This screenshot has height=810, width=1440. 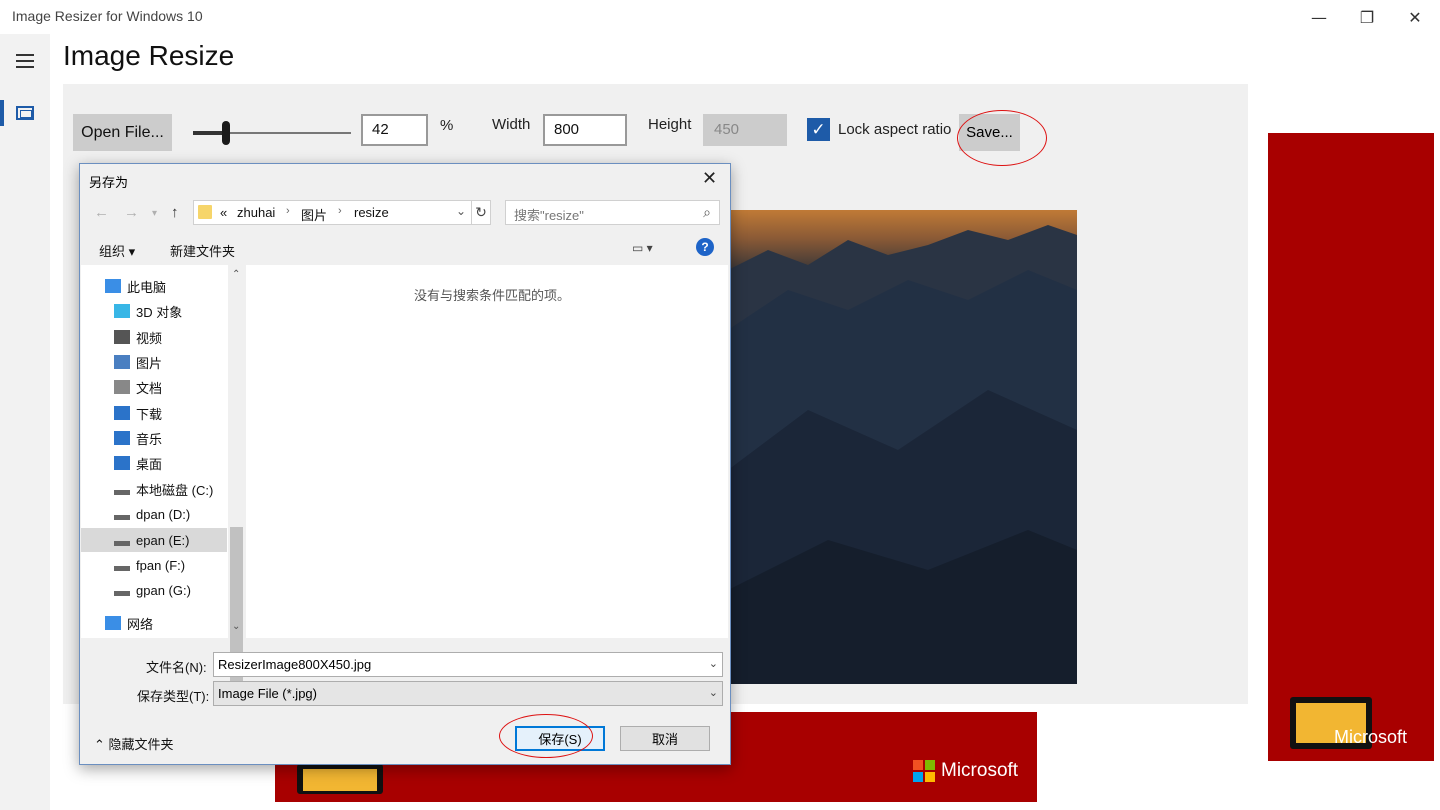 What do you see at coordinates (140, 624) in the screenshot?
I see `tree-item-label: 网络` at bounding box center [140, 624].